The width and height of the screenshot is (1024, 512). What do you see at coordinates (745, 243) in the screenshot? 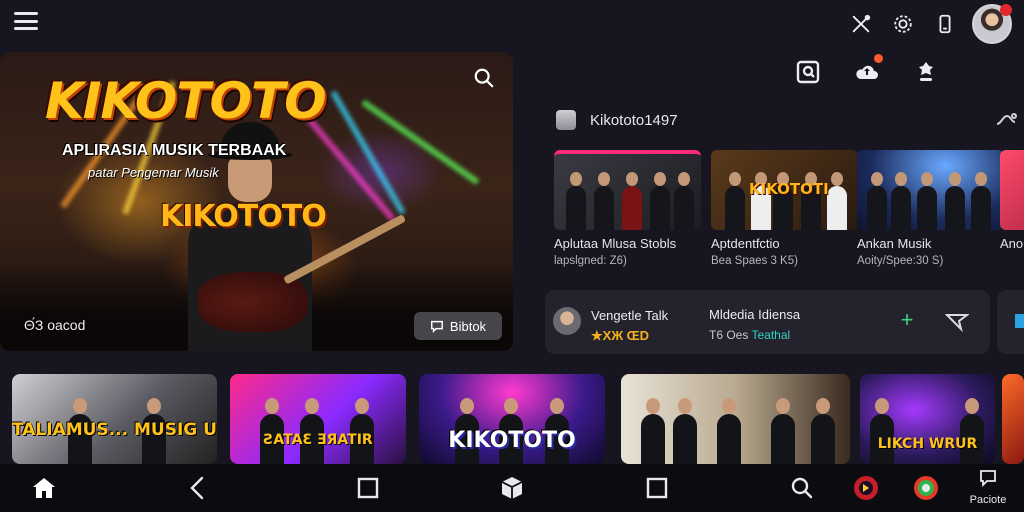
I see `card-title: Aptdentfctio` at bounding box center [745, 243].